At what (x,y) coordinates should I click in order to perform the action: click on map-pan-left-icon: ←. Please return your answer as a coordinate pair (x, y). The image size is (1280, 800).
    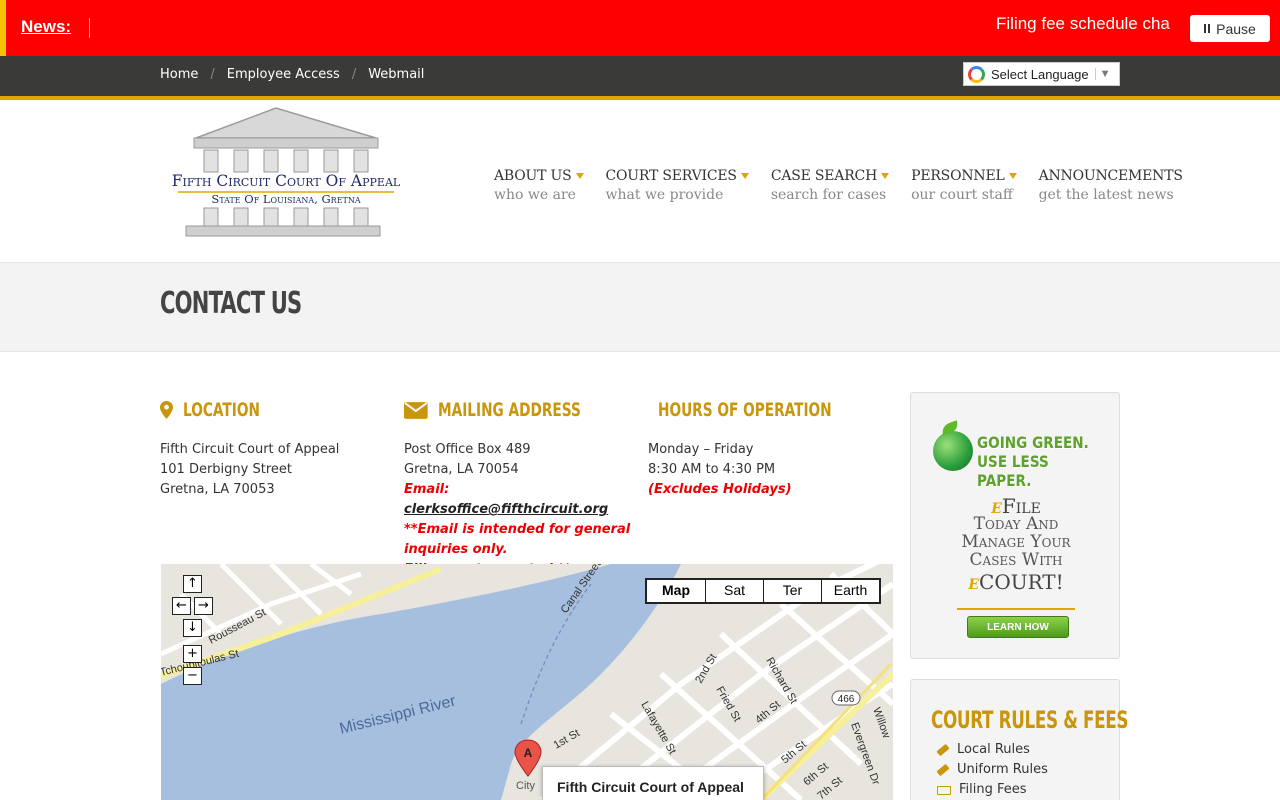
    Looking at the image, I should click on (181, 606).